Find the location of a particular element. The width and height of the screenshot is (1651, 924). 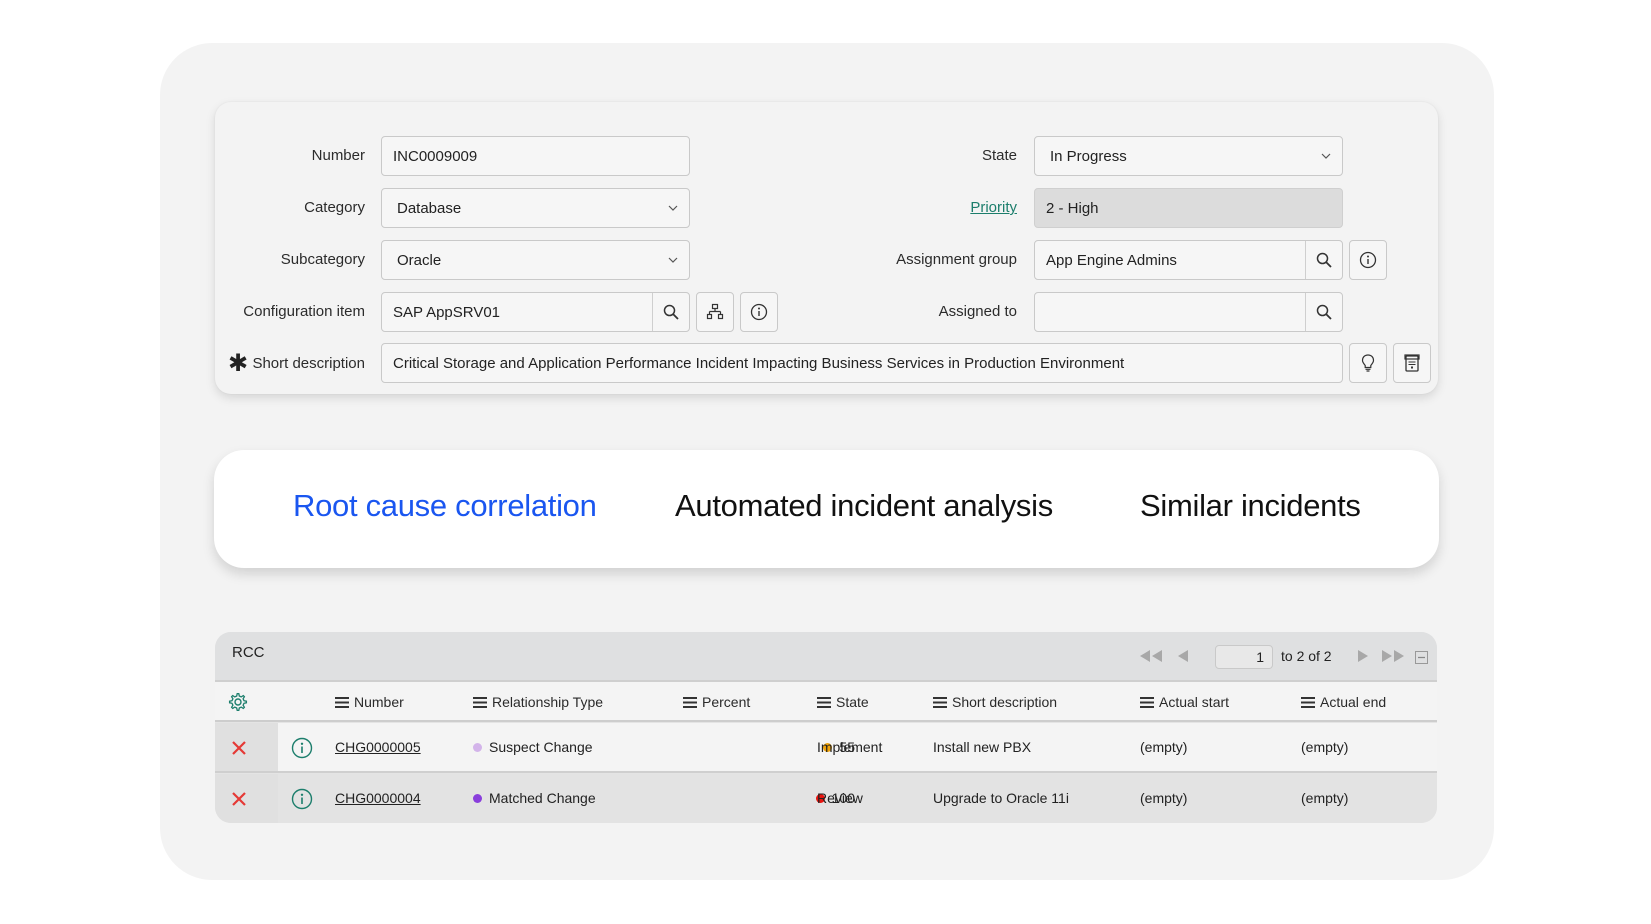

show-dependency-map-button is located at coordinates (715, 312).